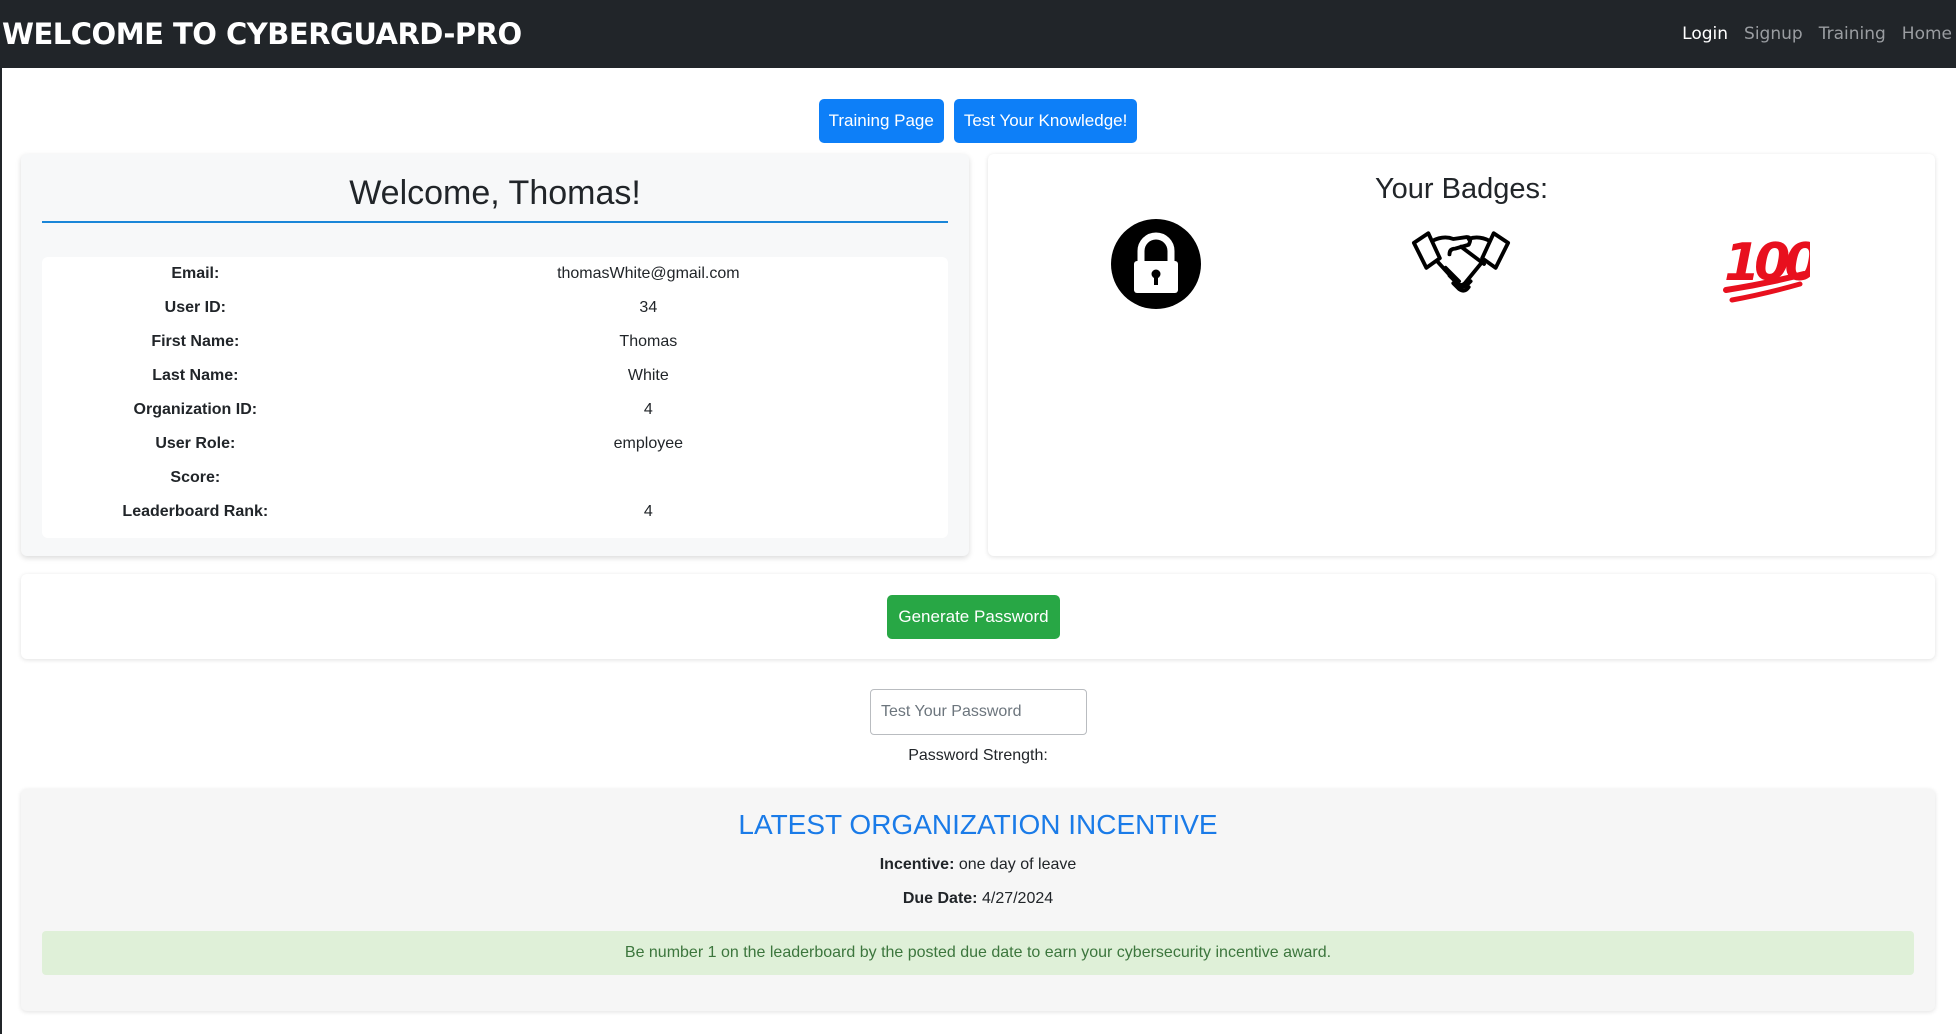 The height and width of the screenshot is (1034, 1956). I want to click on incentive-line: Incentive: one day of leave, so click(978, 865).